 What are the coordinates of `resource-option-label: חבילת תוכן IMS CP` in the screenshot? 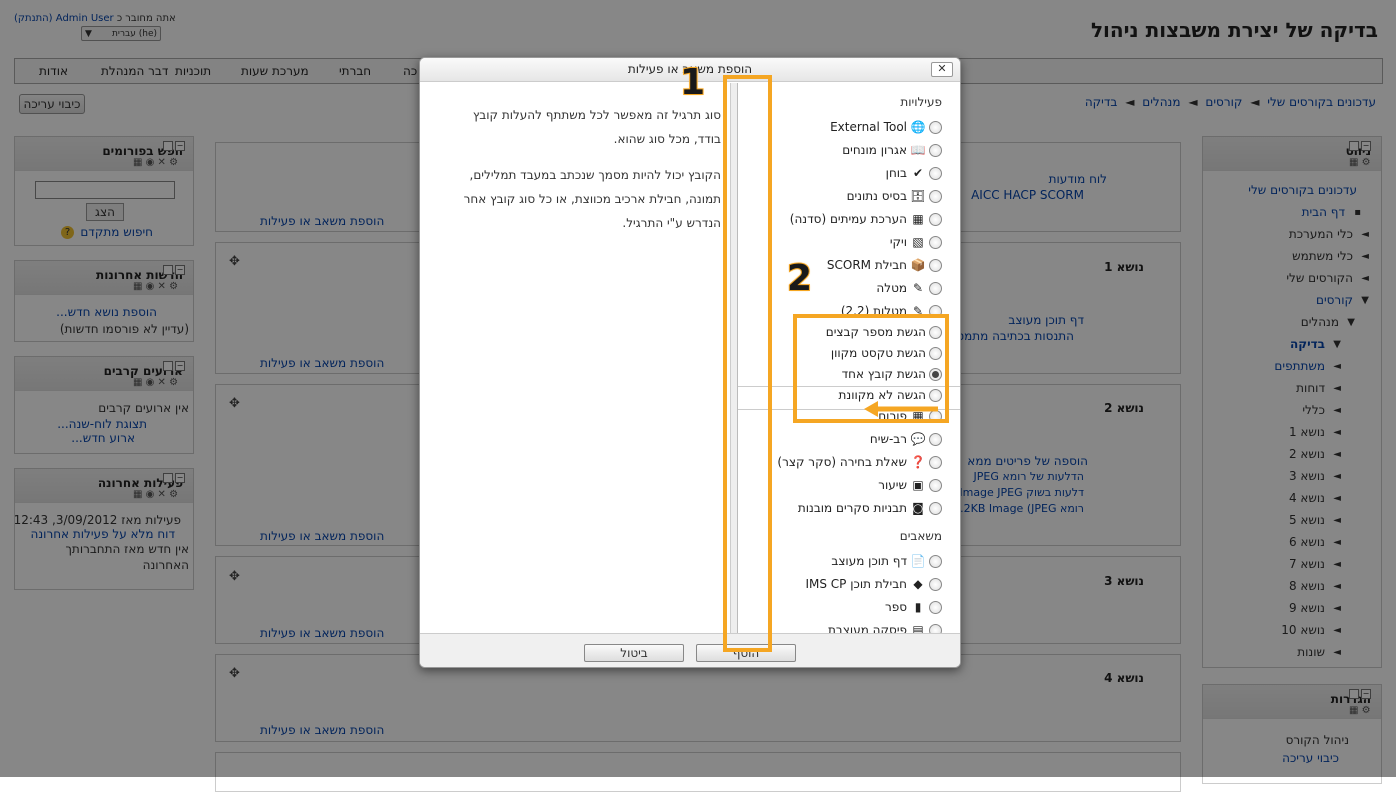 It's located at (856, 584).